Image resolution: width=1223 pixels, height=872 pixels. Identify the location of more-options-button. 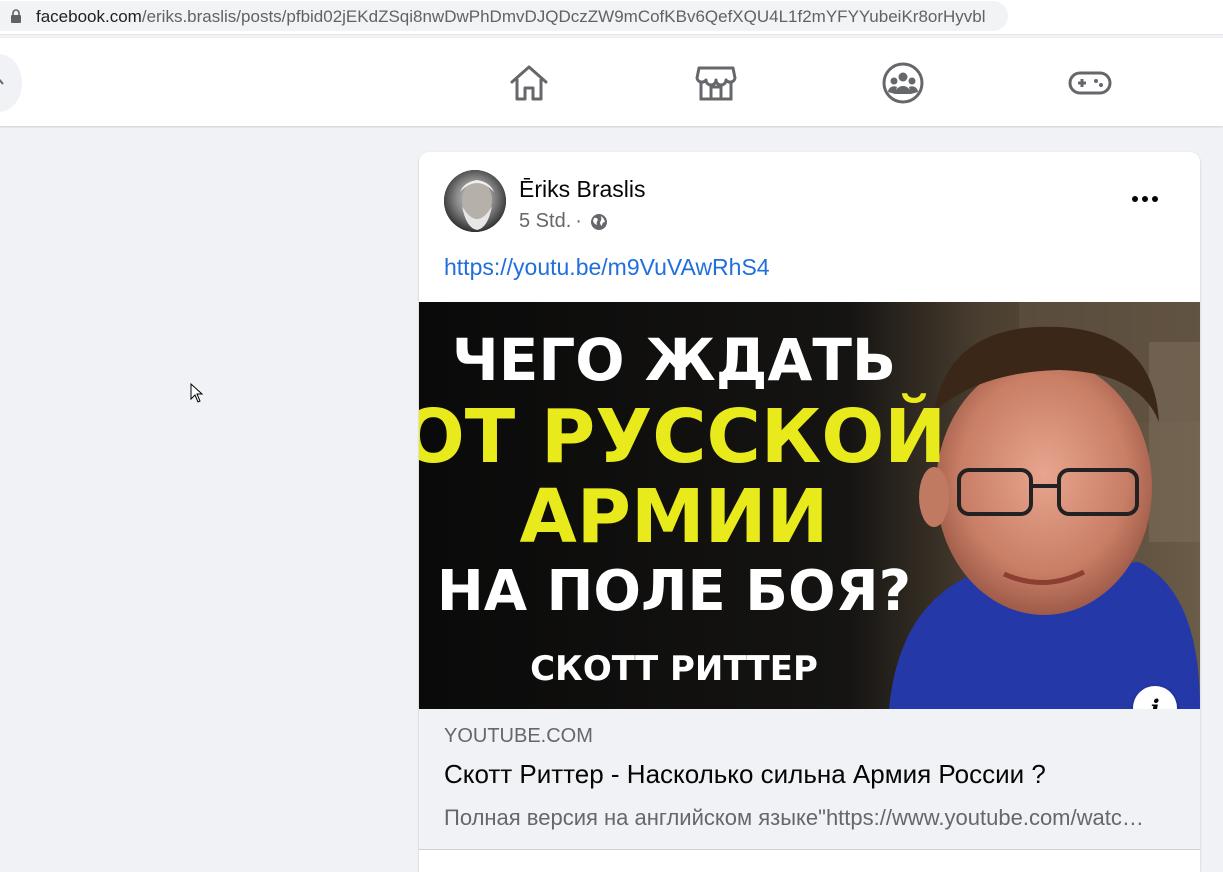
(1145, 199).